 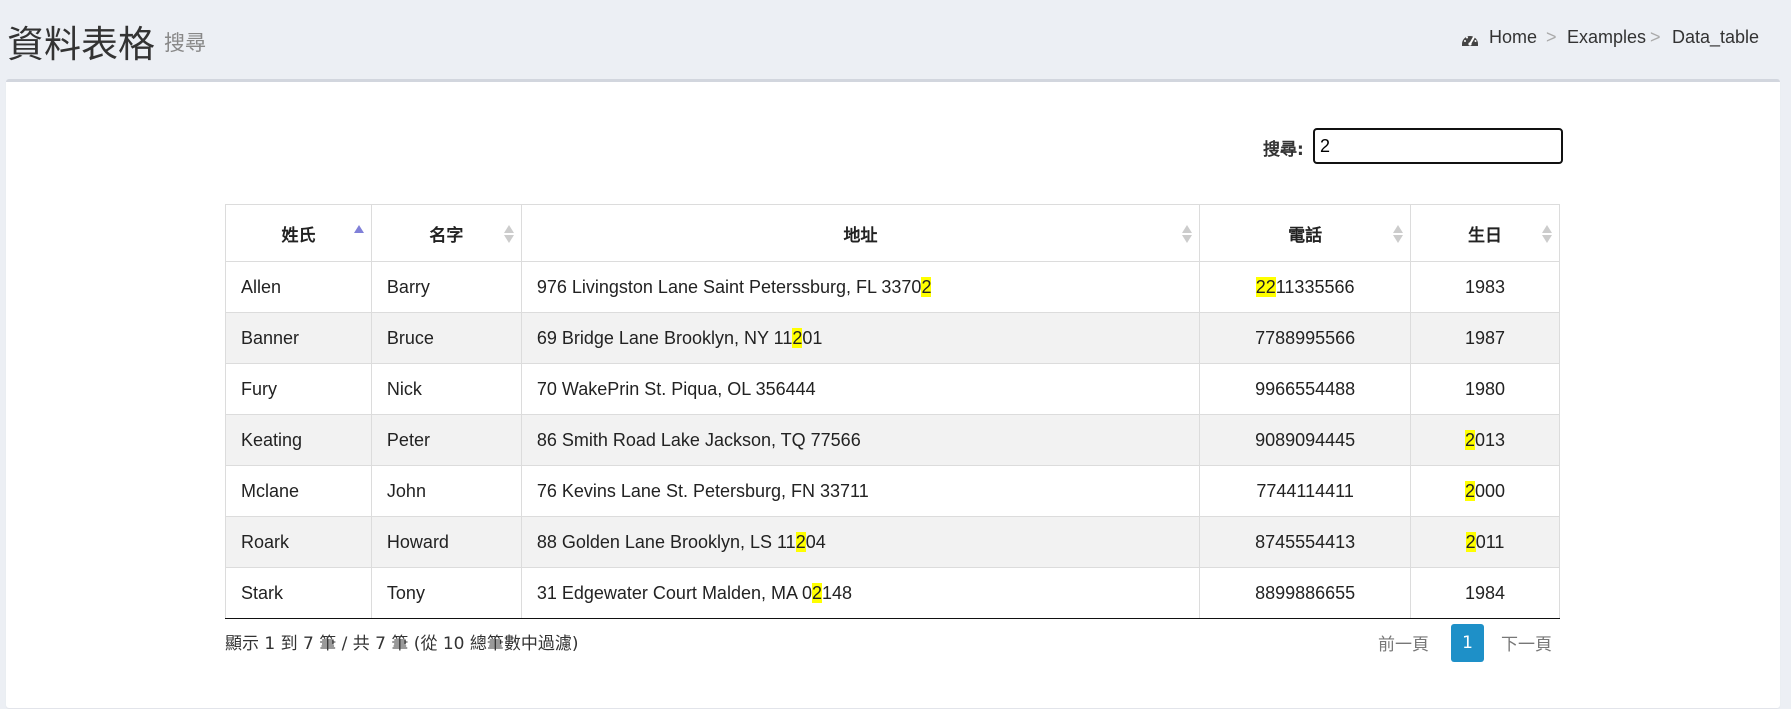 I want to click on next-page-button: 下一頁, so click(x=1526, y=642).